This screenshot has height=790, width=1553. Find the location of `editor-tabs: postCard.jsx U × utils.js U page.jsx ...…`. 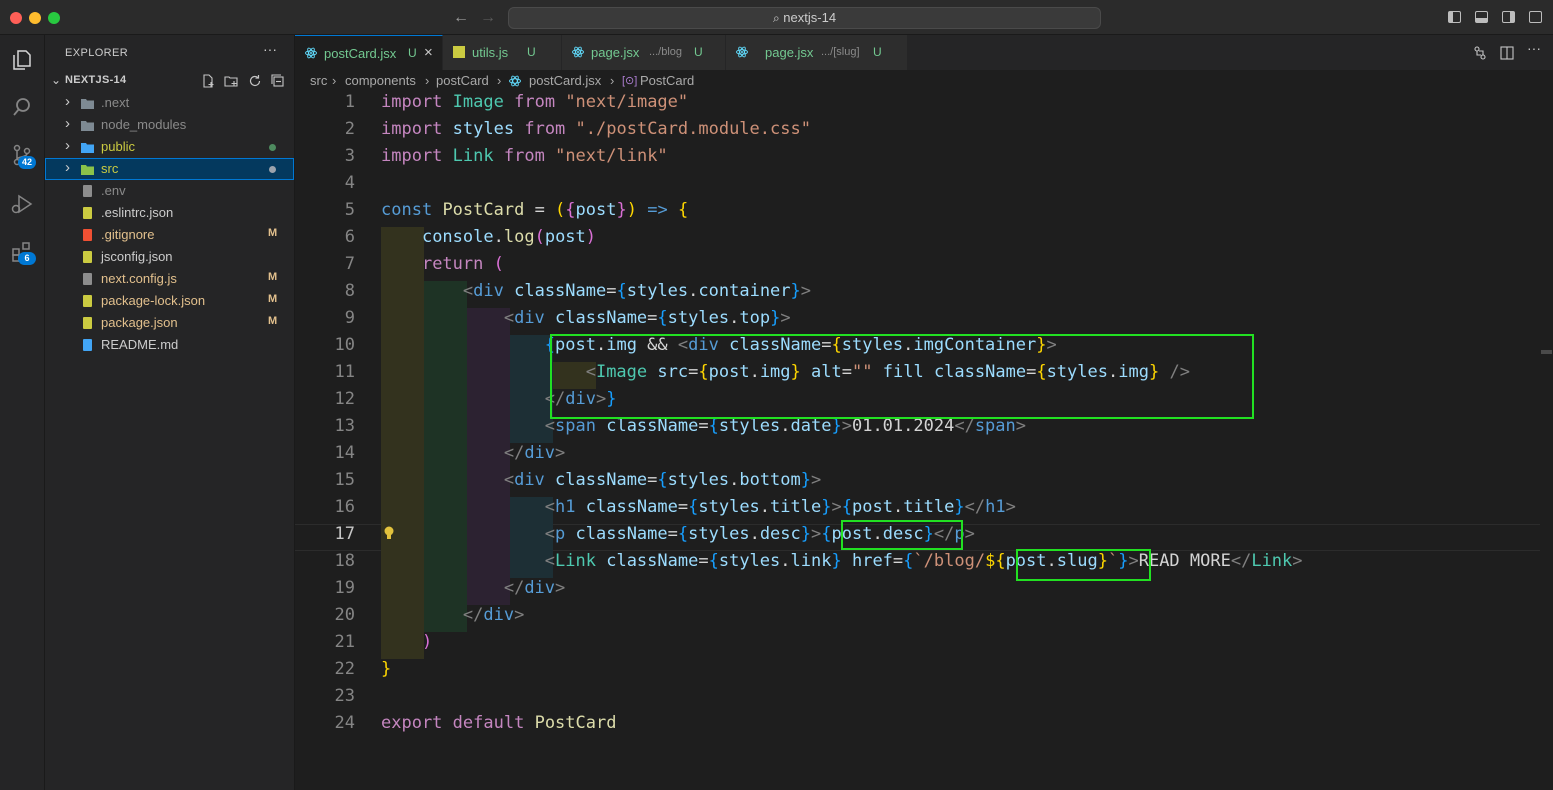

editor-tabs: postCard.jsx U × utils.js U page.jsx ...… is located at coordinates (924, 52).